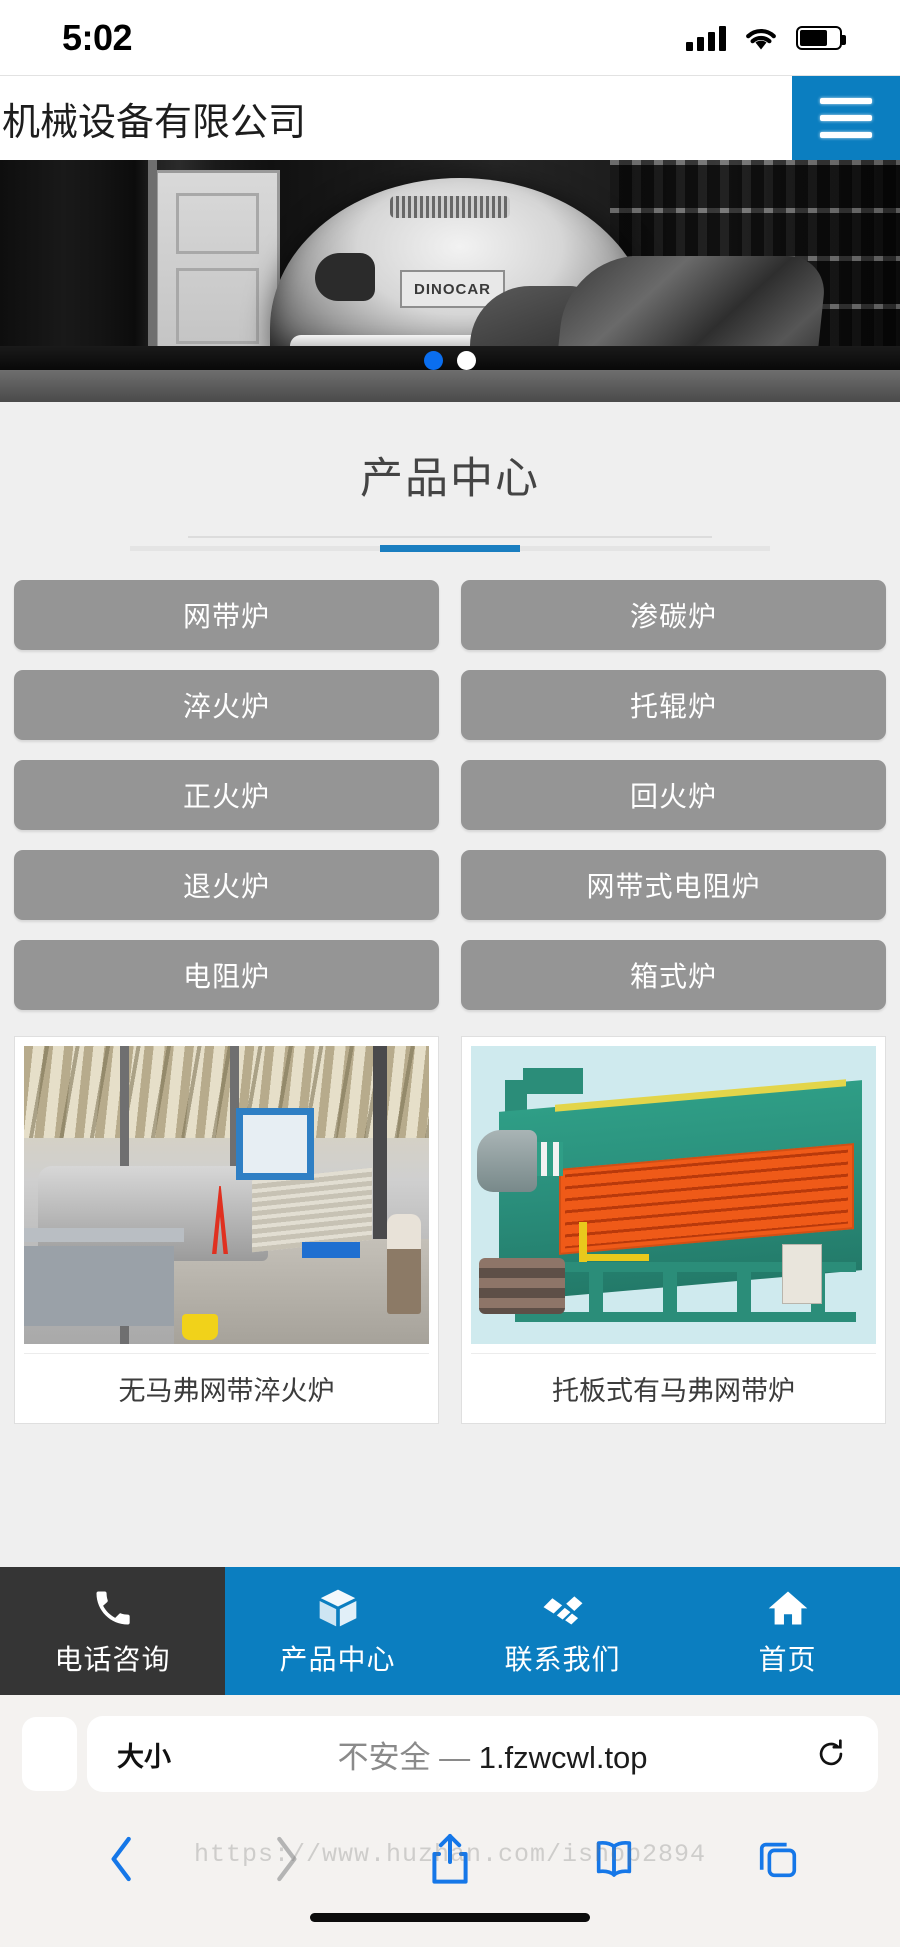 The image size is (900, 1947). I want to click on carousel-dots, so click(450, 360).